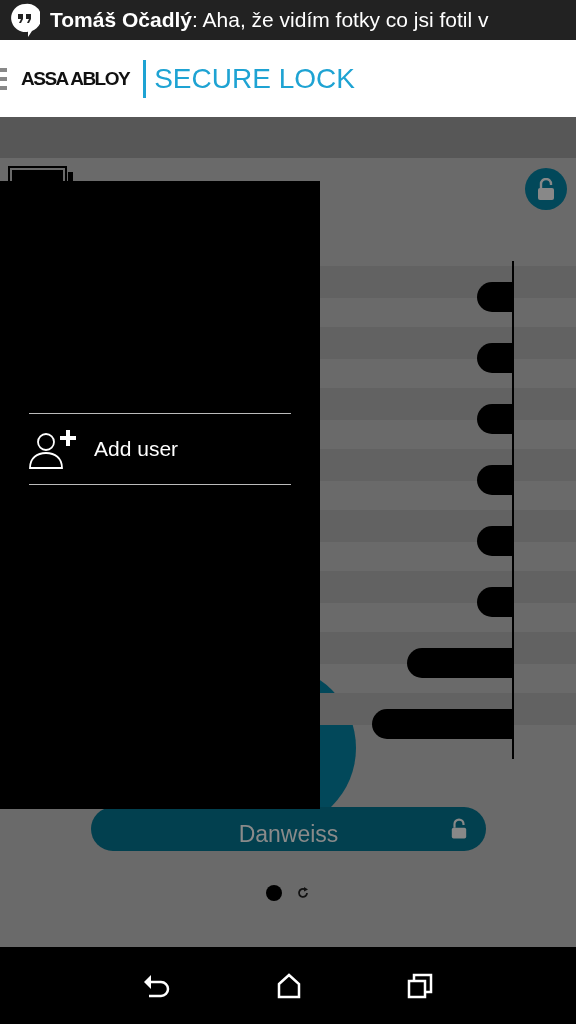  I want to click on lock-button, so click(546, 189).